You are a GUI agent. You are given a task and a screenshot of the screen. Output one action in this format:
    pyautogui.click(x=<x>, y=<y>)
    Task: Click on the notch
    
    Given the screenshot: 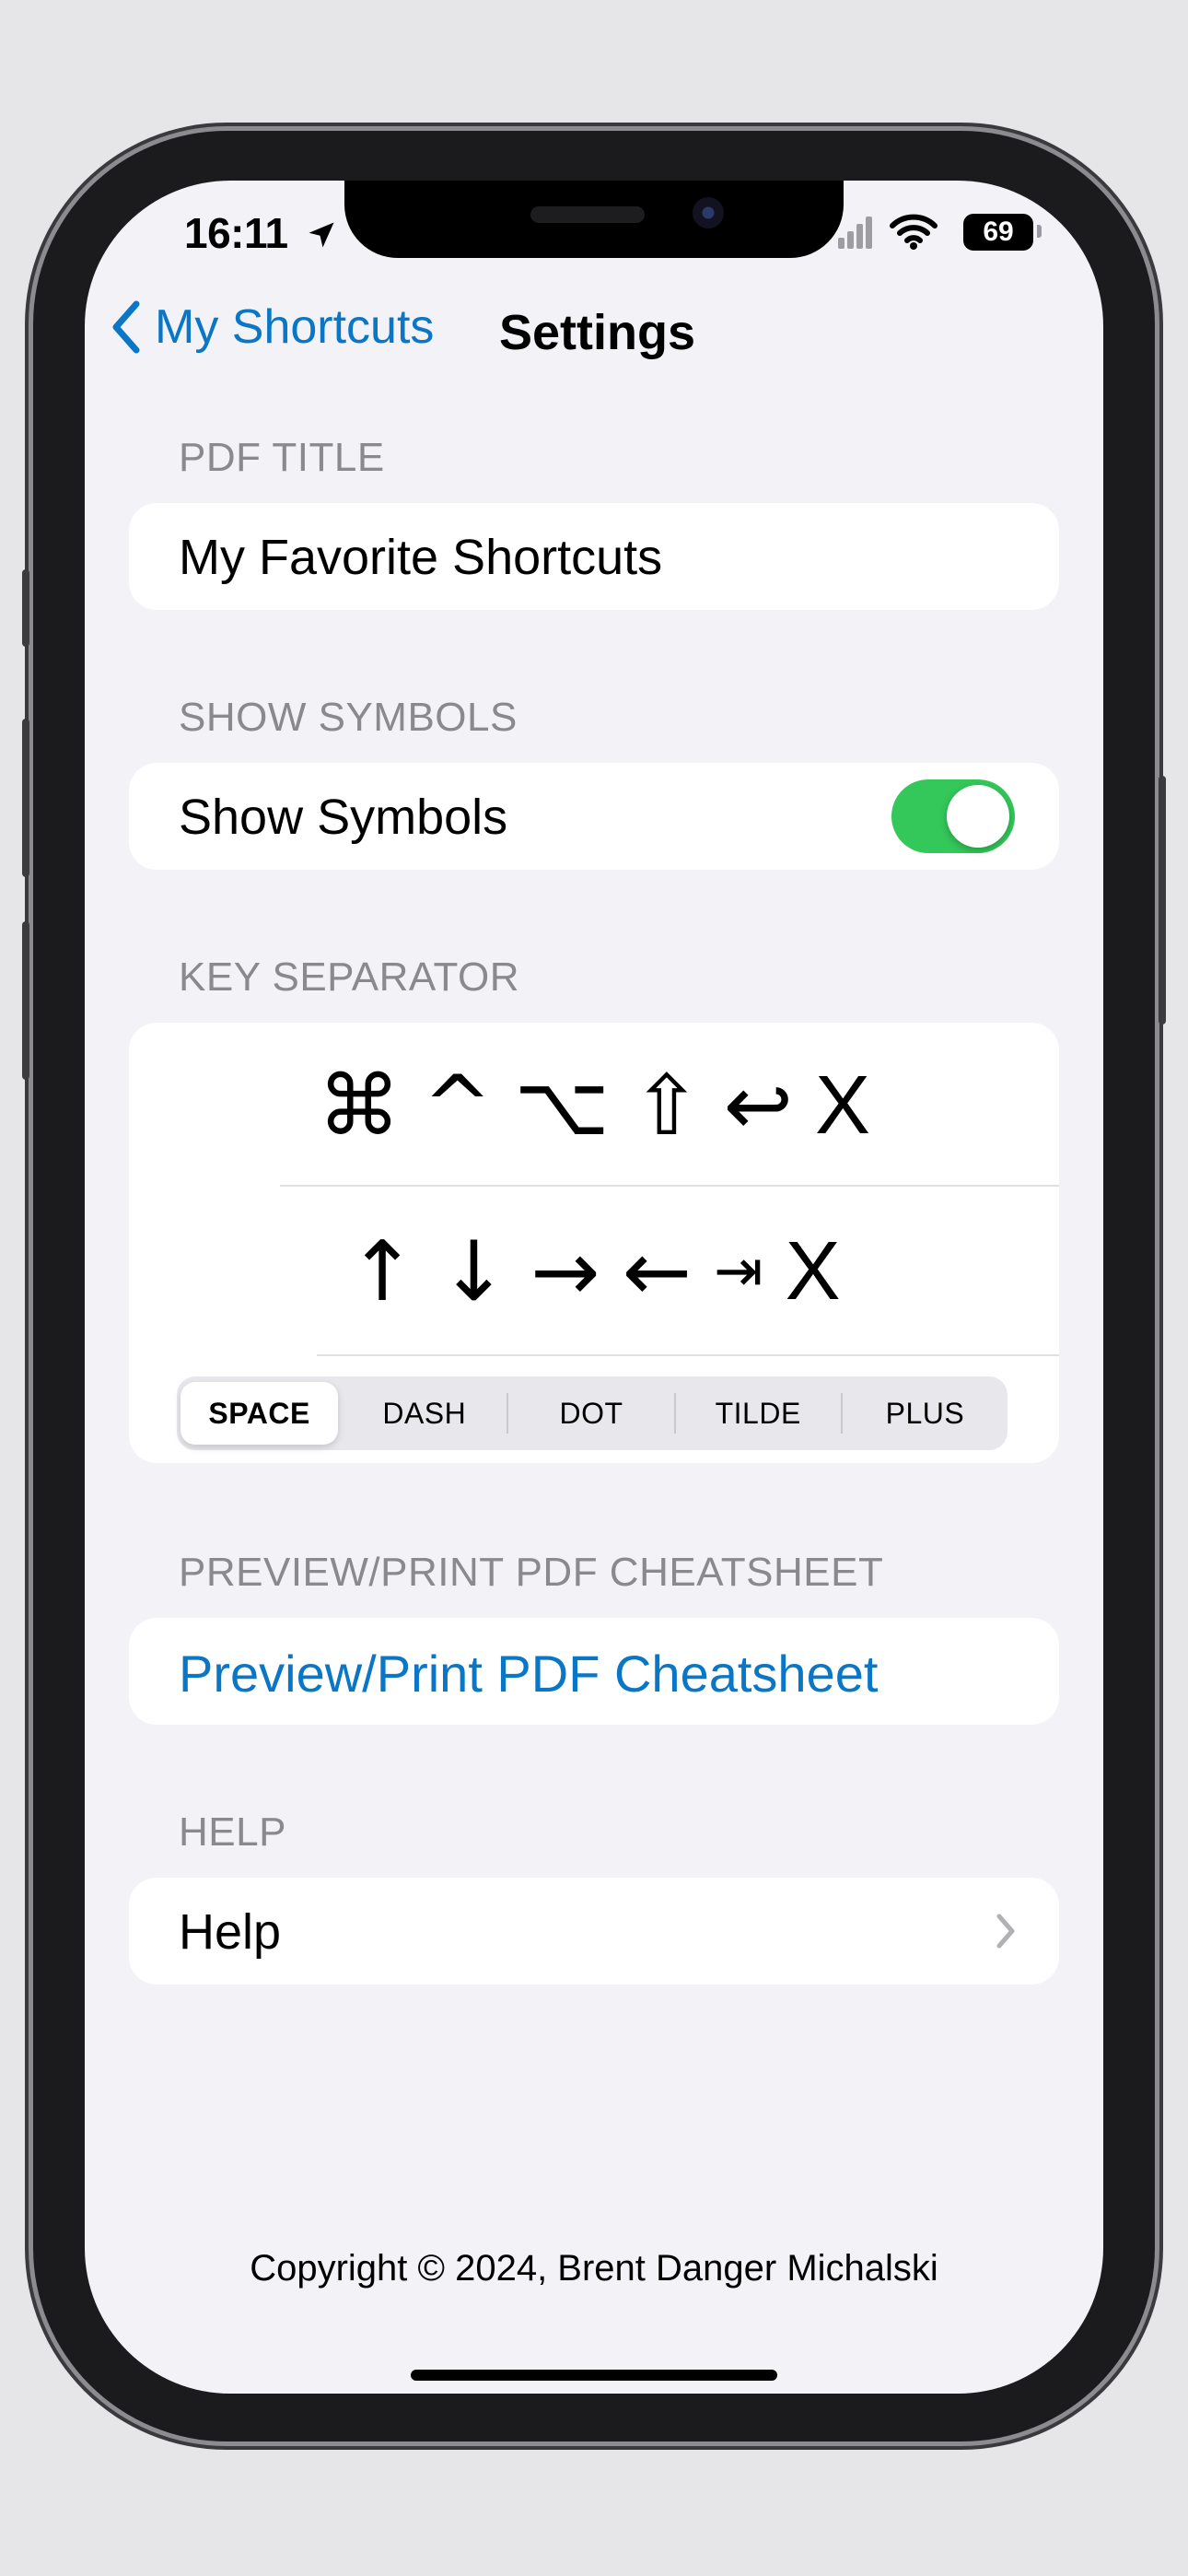 What is the action you would take?
    pyautogui.click(x=594, y=219)
    